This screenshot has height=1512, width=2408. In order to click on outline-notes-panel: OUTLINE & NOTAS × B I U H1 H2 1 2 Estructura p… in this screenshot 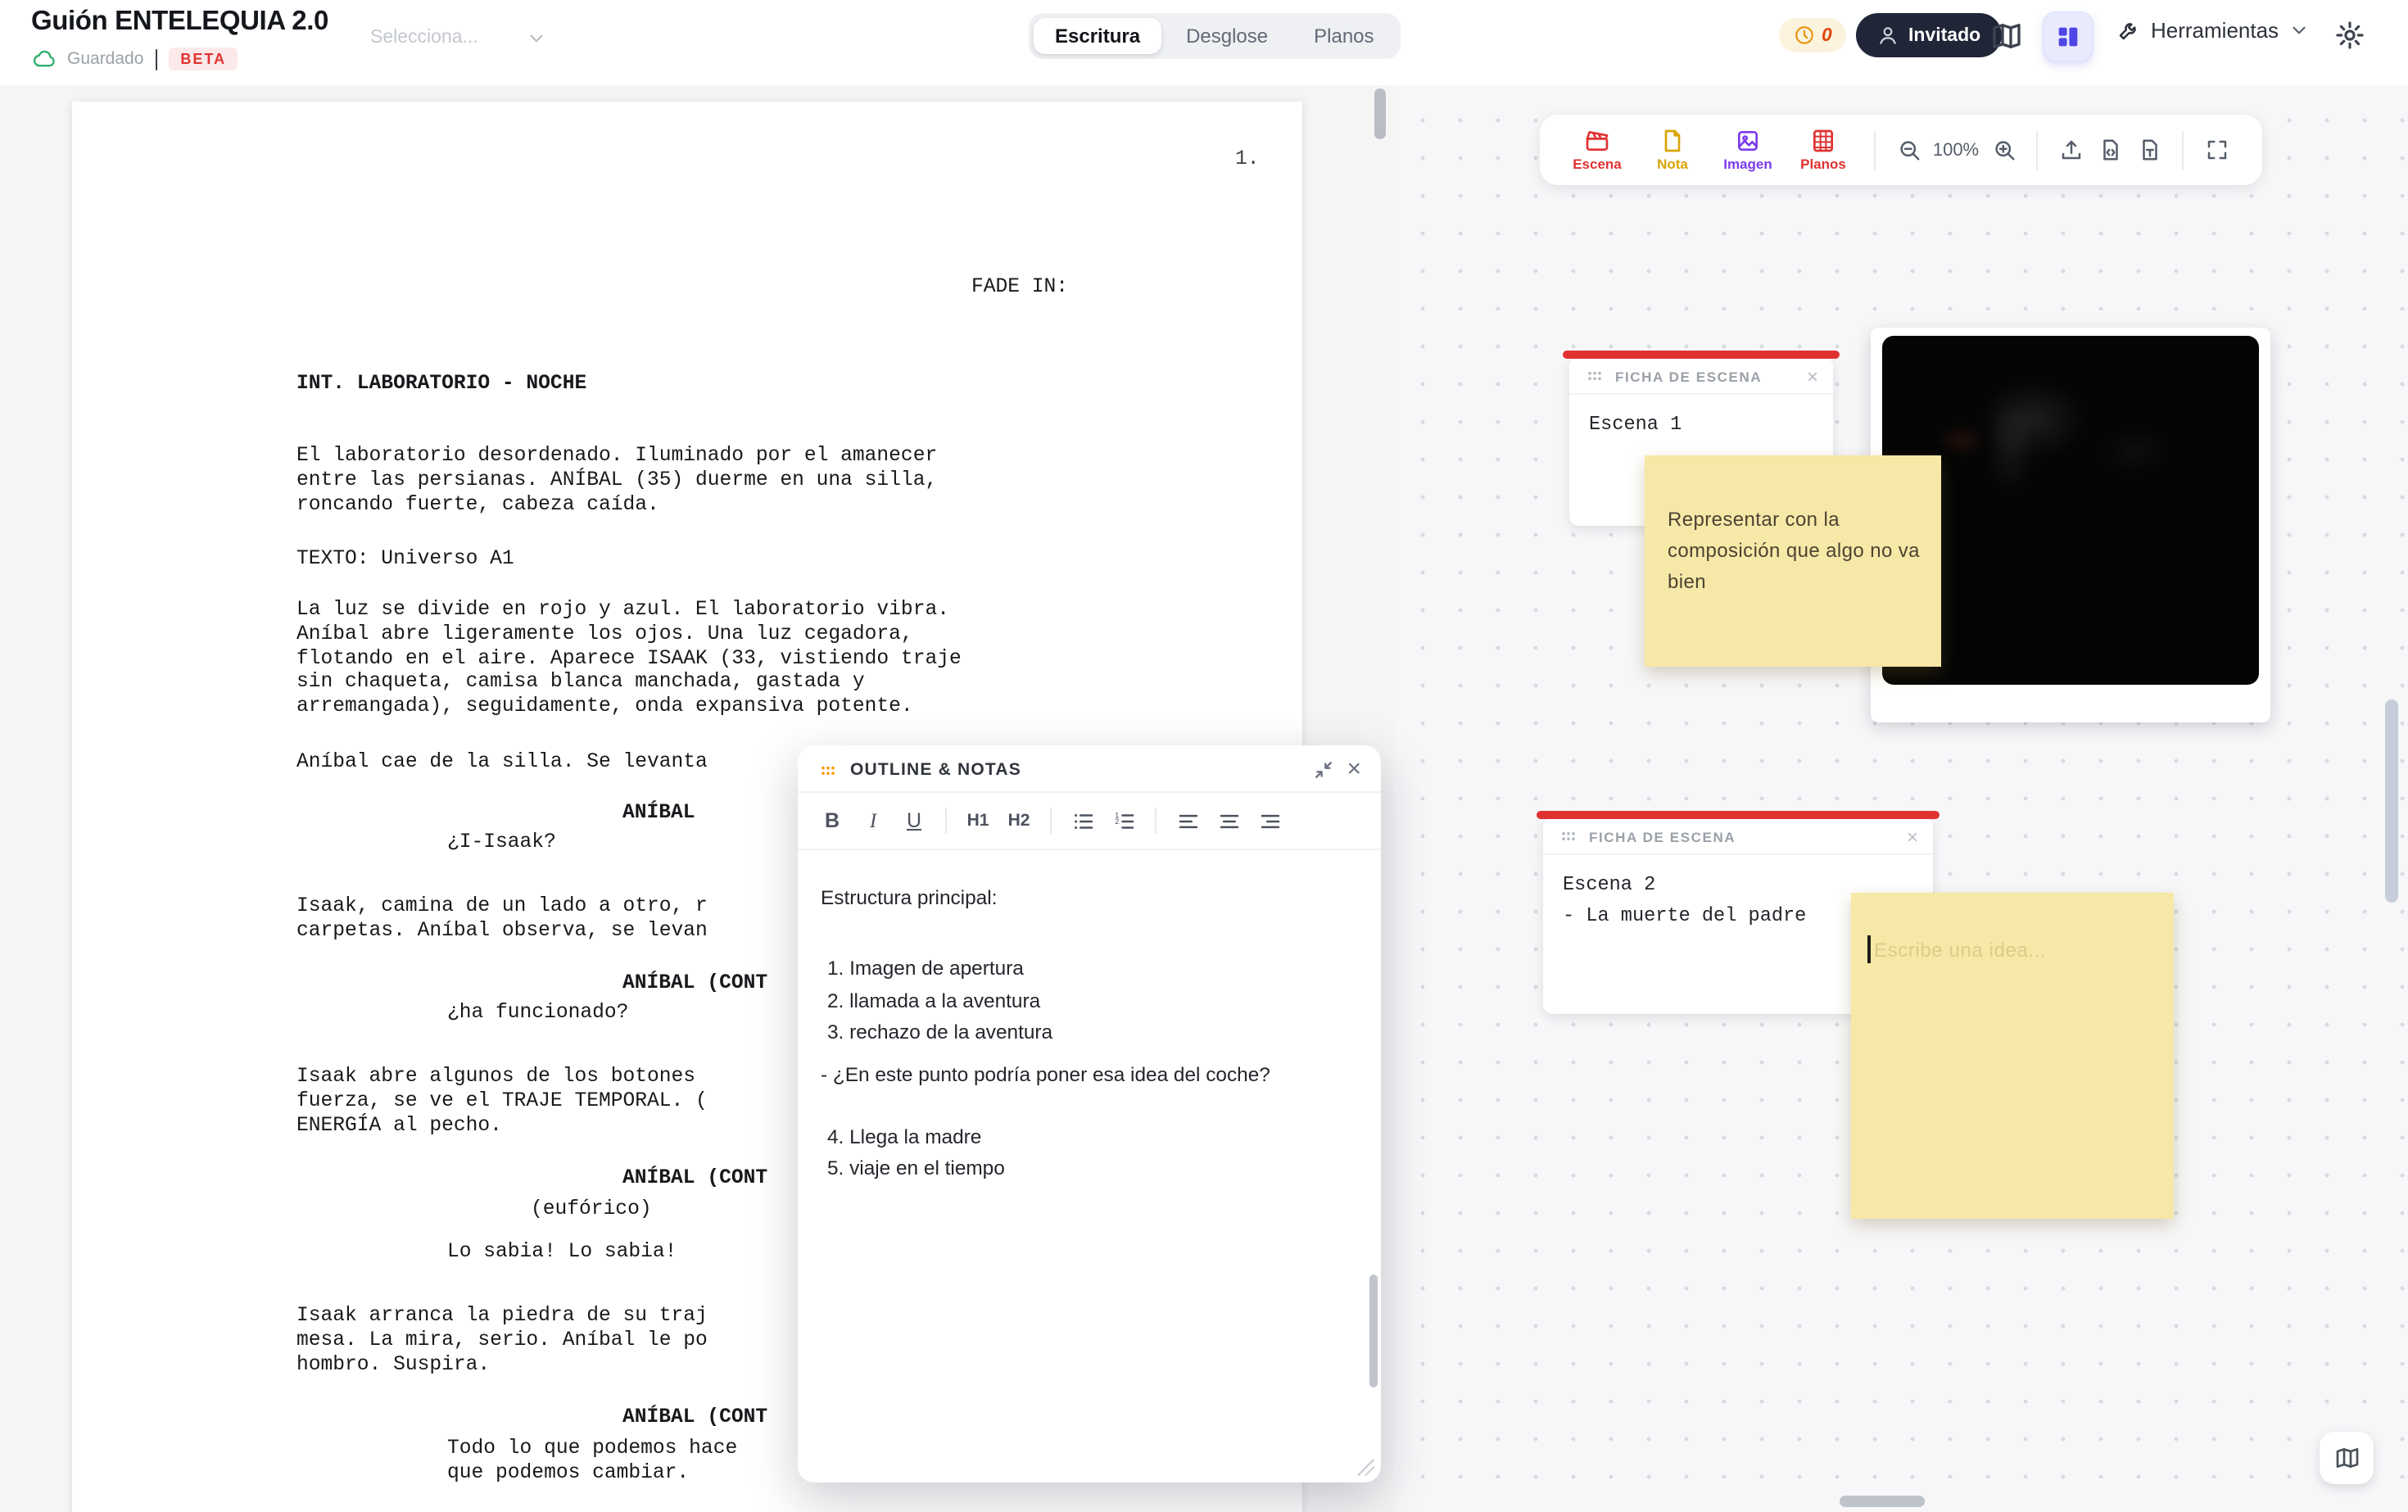, I will do `click(1089, 1114)`.